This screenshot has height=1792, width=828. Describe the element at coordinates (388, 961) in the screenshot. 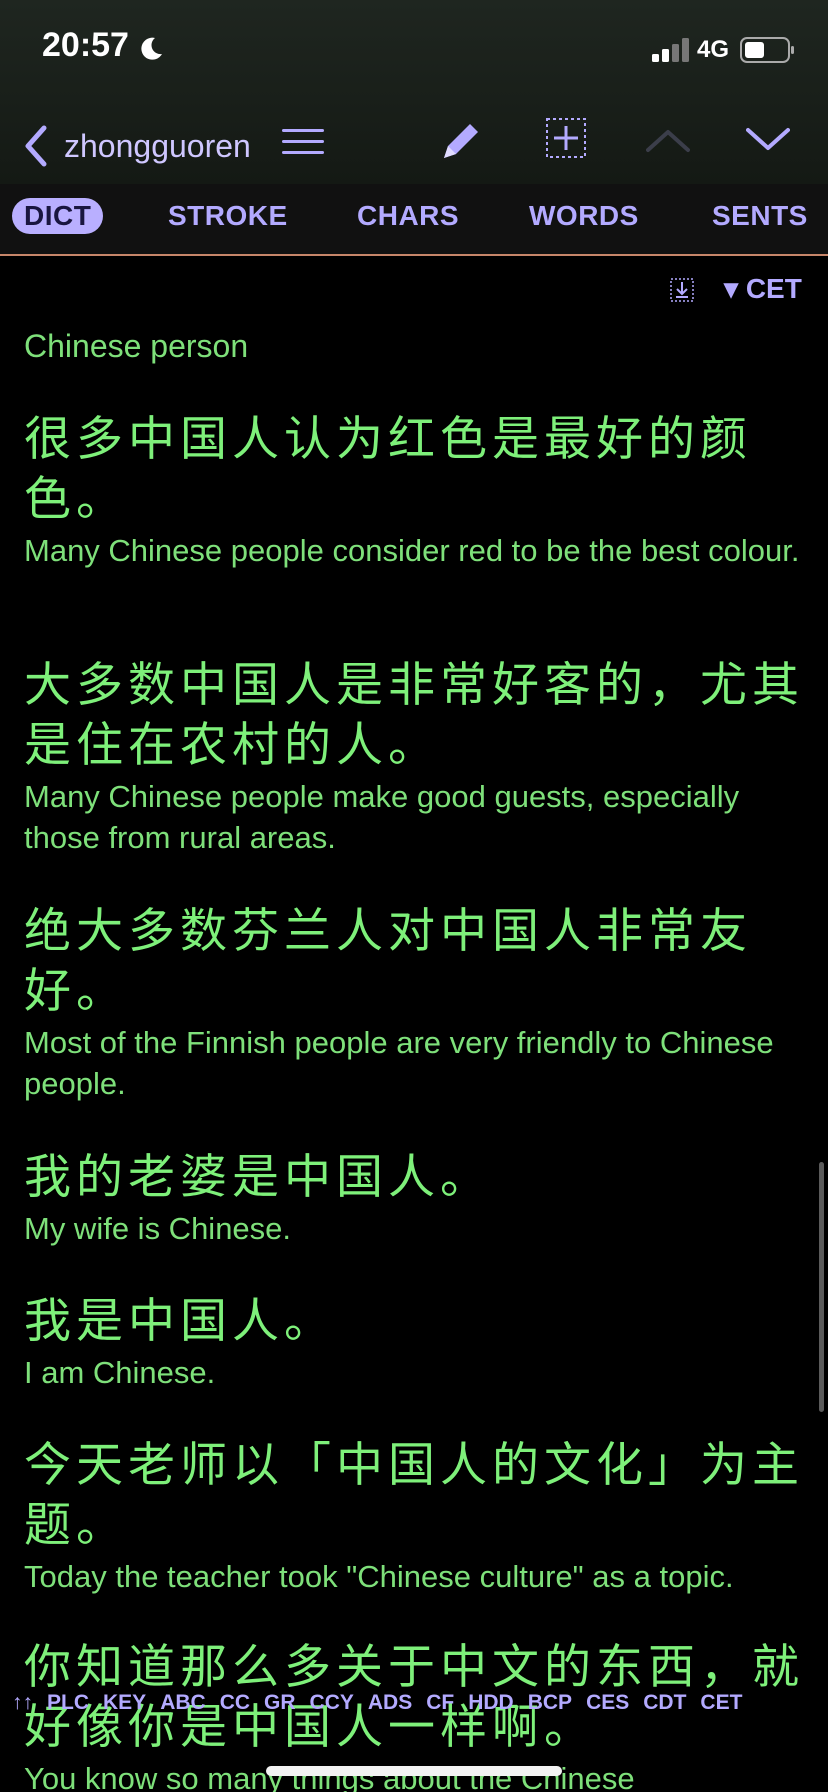

I see `example-chinese: 绝大多数芬兰人对中国人非常友好。` at that location.